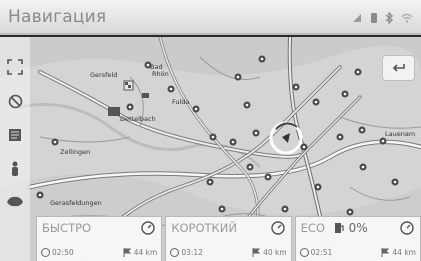  What do you see at coordinates (180, 102) in the screenshot?
I see `map-label: Fulda` at bounding box center [180, 102].